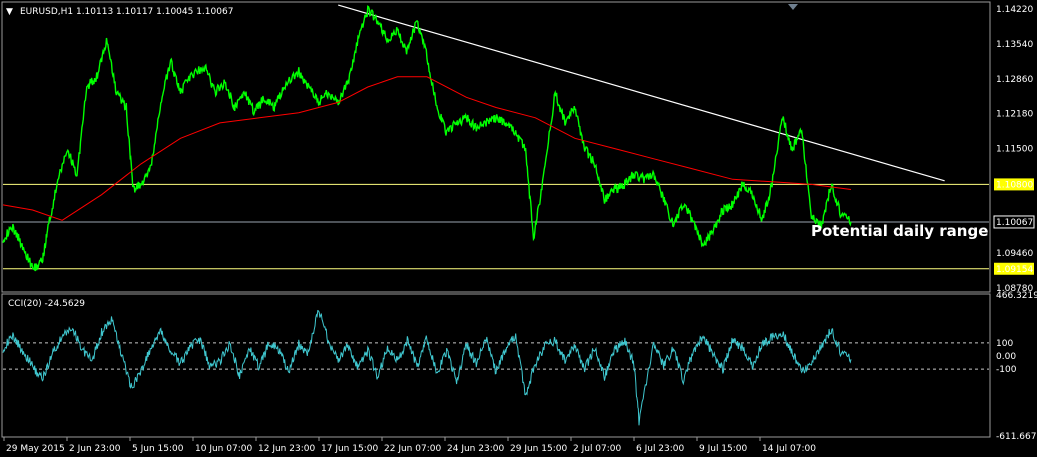 The width and height of the screenshot is (1037, 457). Describe the element at coordinates (1006, 357) in the screenshot. I see `cci-axis-tick-2: 0.00` at that location.